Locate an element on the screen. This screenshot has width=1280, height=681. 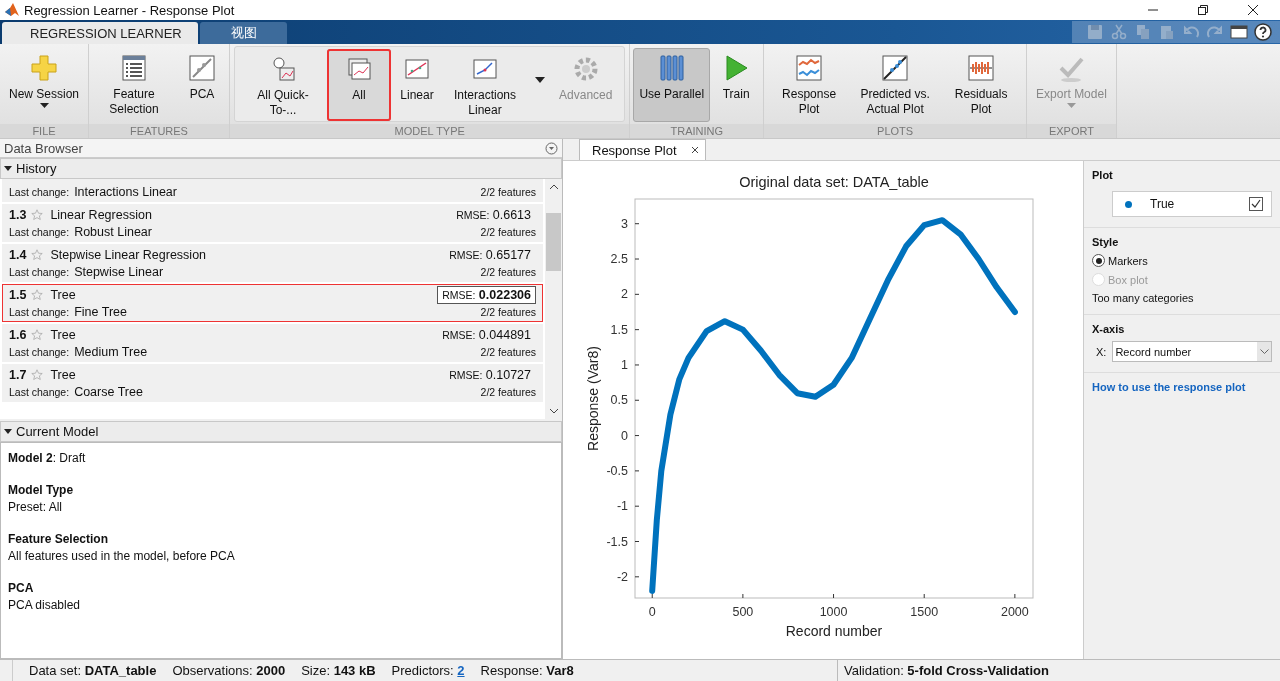
y-tick-label: 1.5 is located at coordinates (619, 329).